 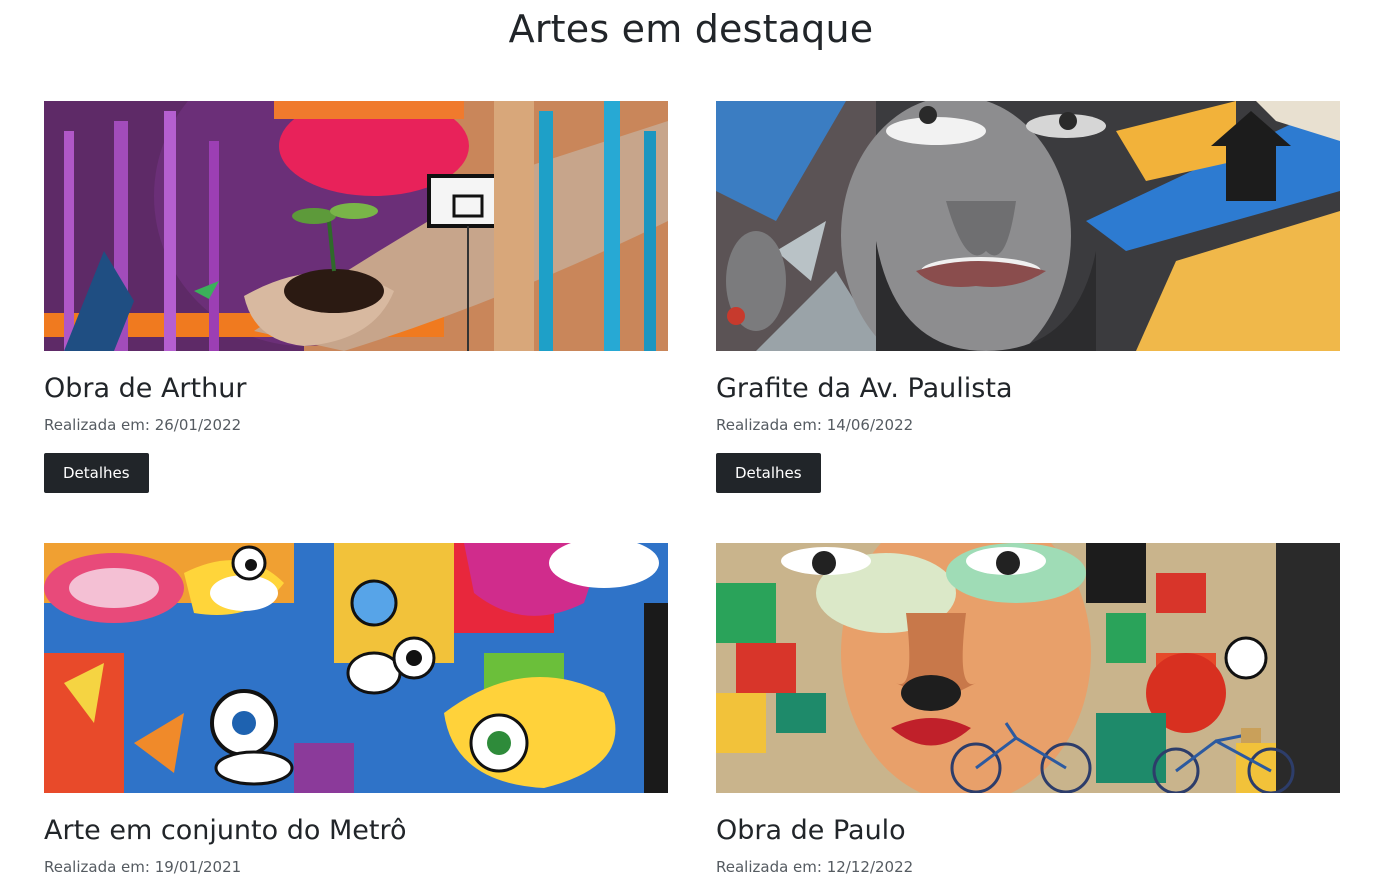 What do you see at coordinates (691, 29) in the screenshot?
I see `page-title: Artes em destaque` at bounding box center [691, 29].